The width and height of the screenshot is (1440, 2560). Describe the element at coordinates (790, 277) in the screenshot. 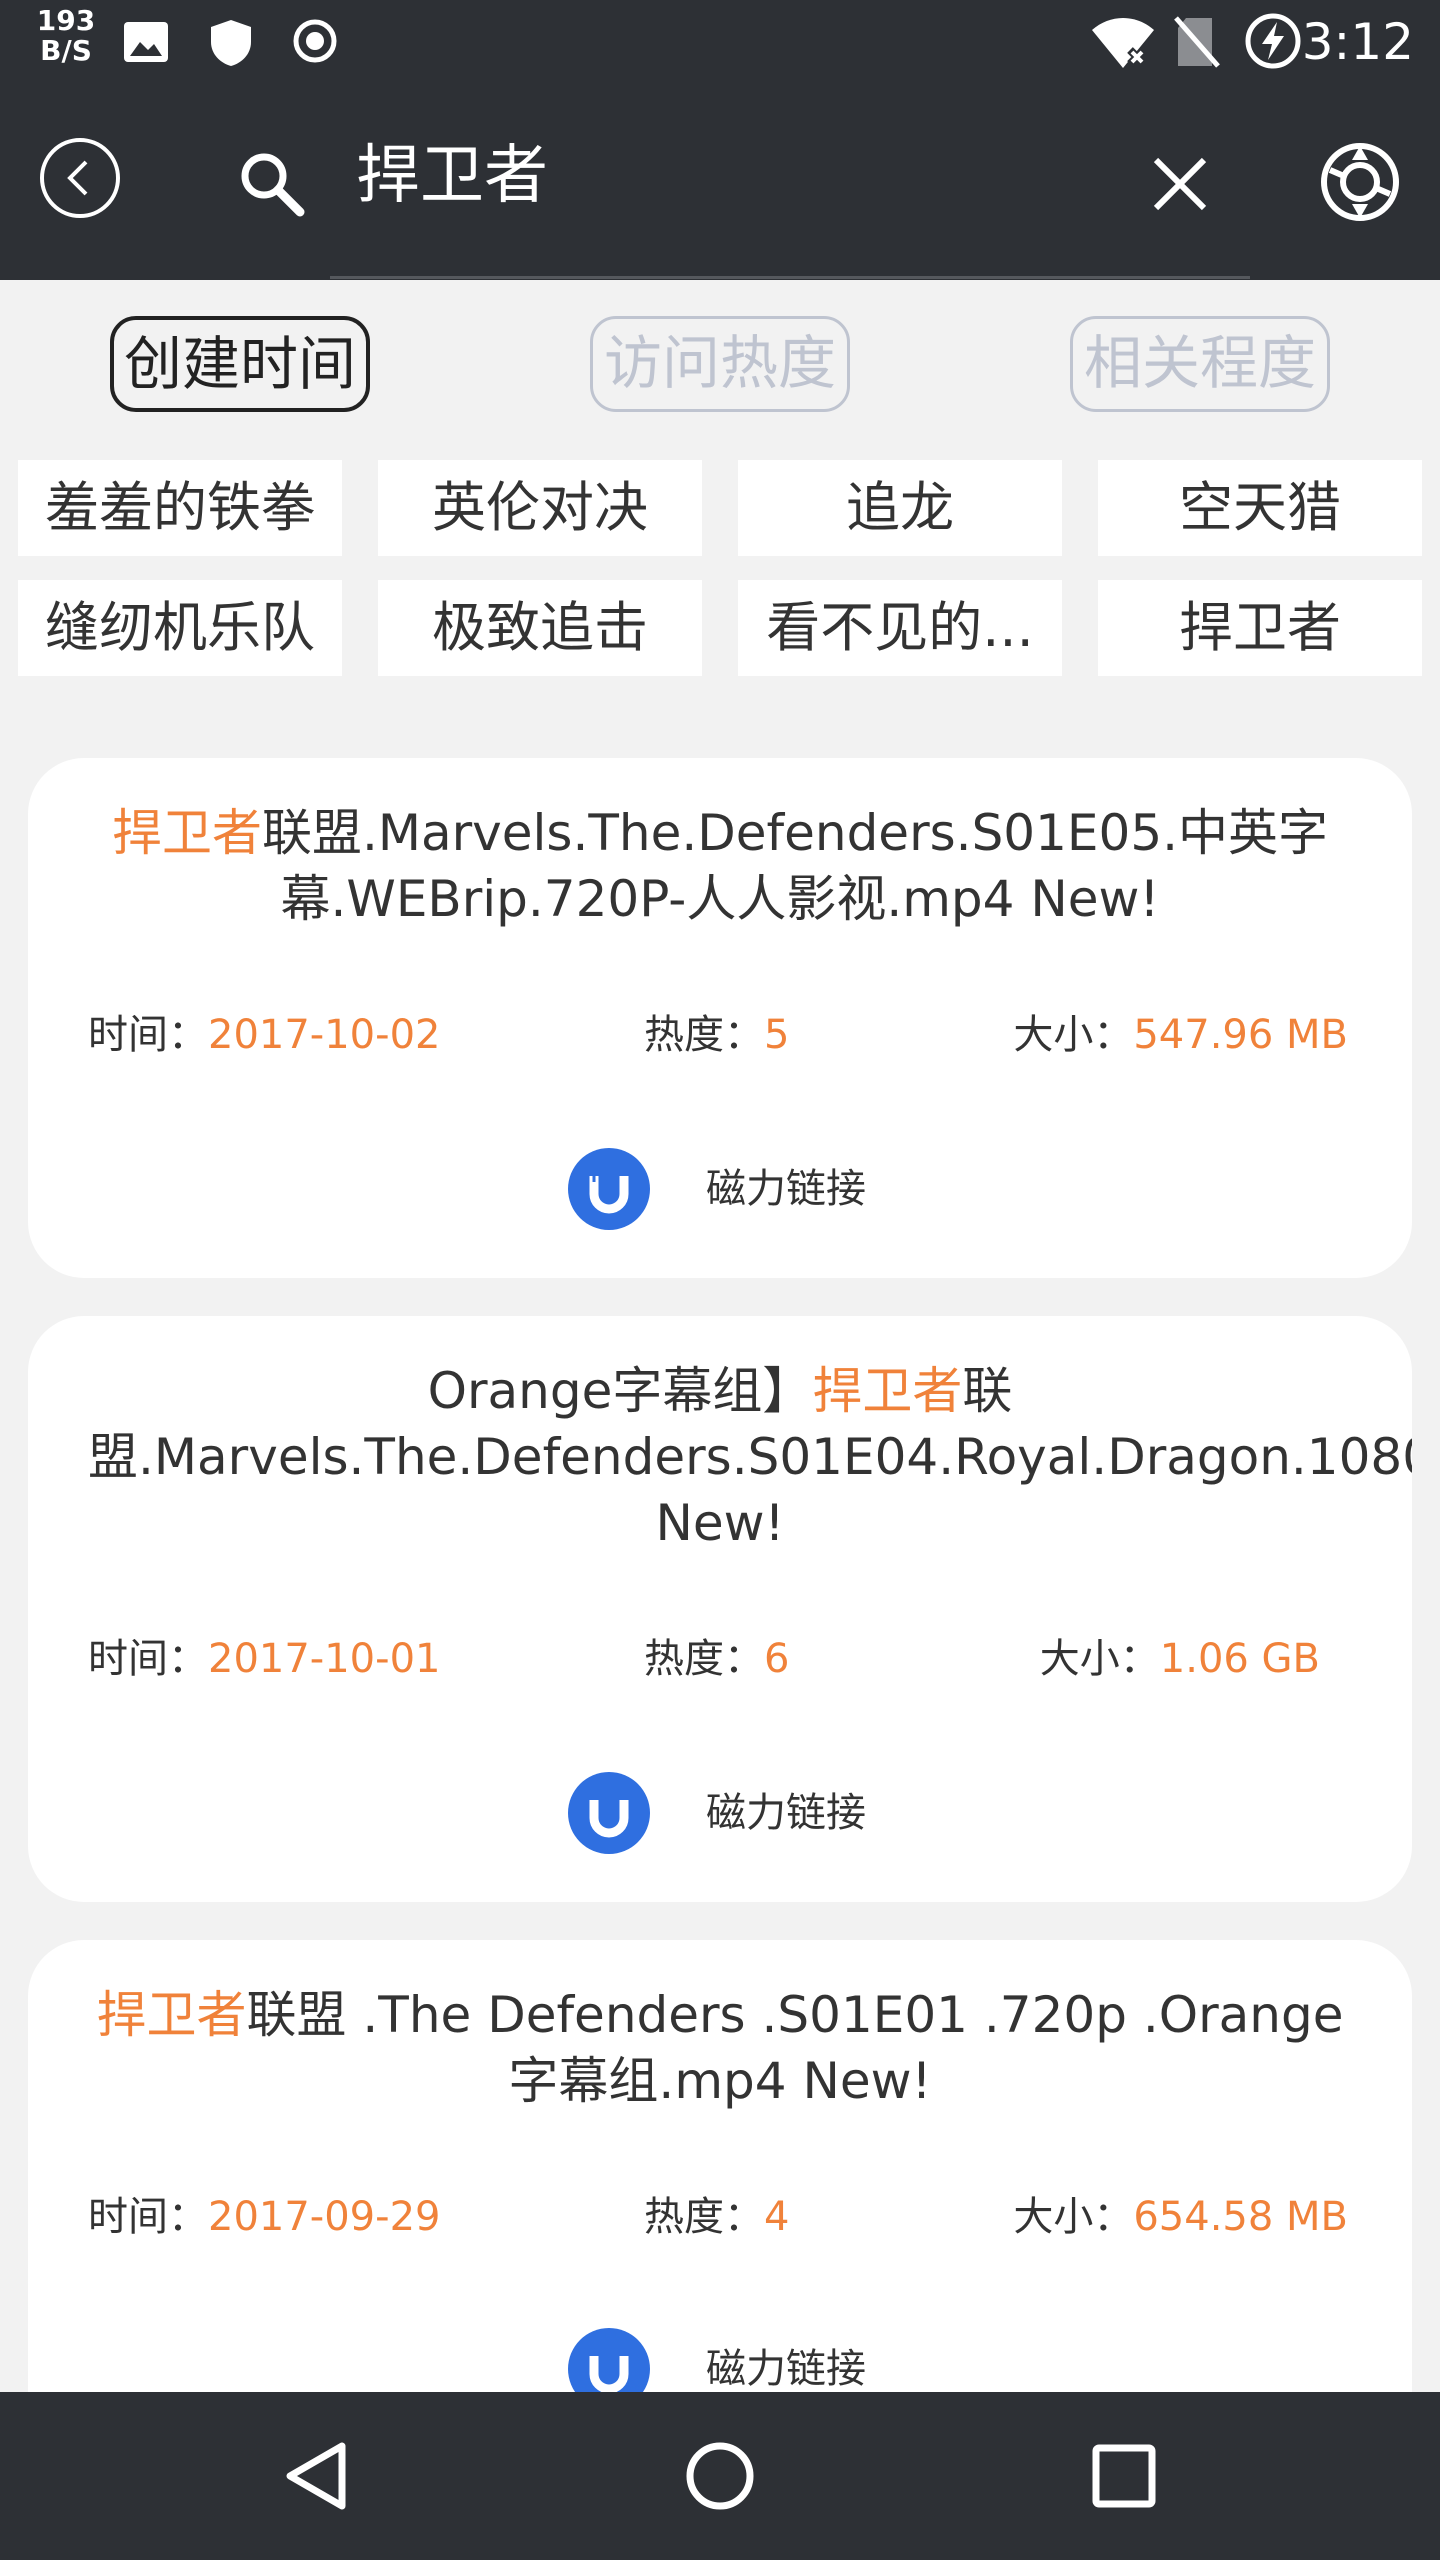

I see `search-underline` at that location.